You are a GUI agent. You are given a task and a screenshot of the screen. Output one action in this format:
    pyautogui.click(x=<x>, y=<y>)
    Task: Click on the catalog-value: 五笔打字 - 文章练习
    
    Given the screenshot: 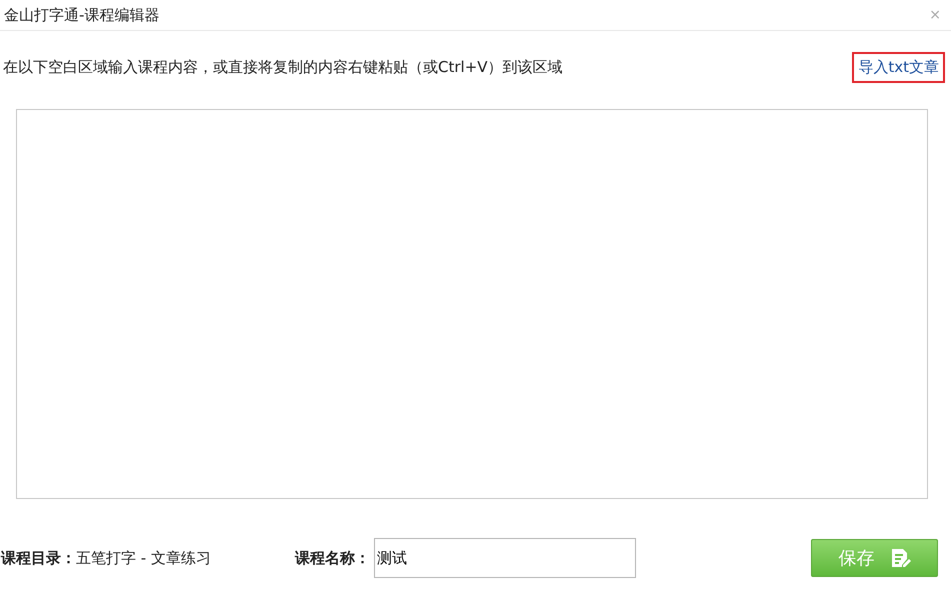 What is the action you would take?
    pyautogui.click(x=143, y=558)
    